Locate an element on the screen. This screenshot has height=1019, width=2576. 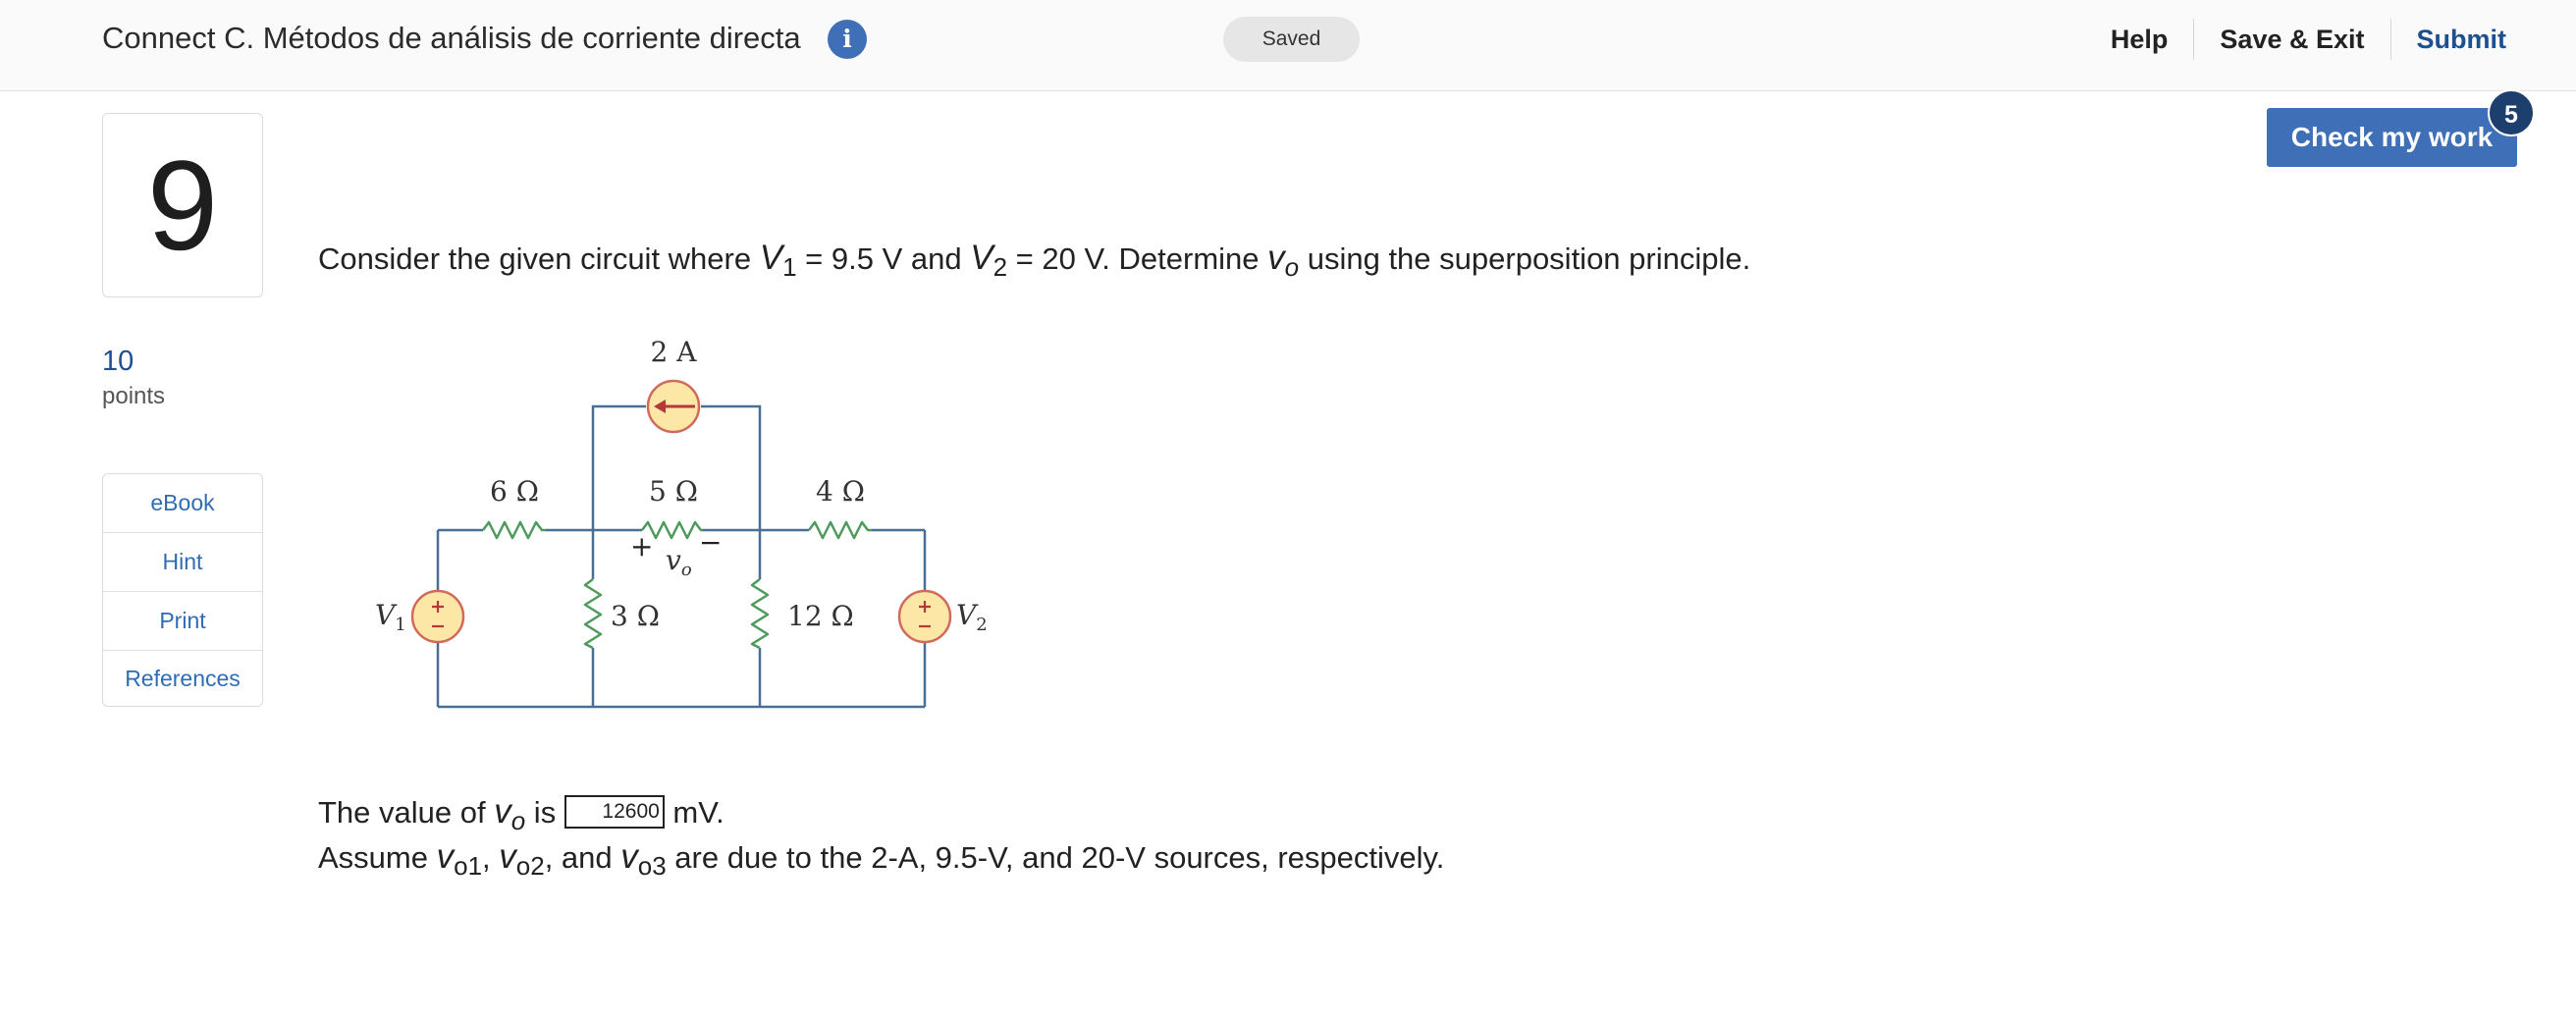
points-value: 10 is located at coordinates (118, 361).